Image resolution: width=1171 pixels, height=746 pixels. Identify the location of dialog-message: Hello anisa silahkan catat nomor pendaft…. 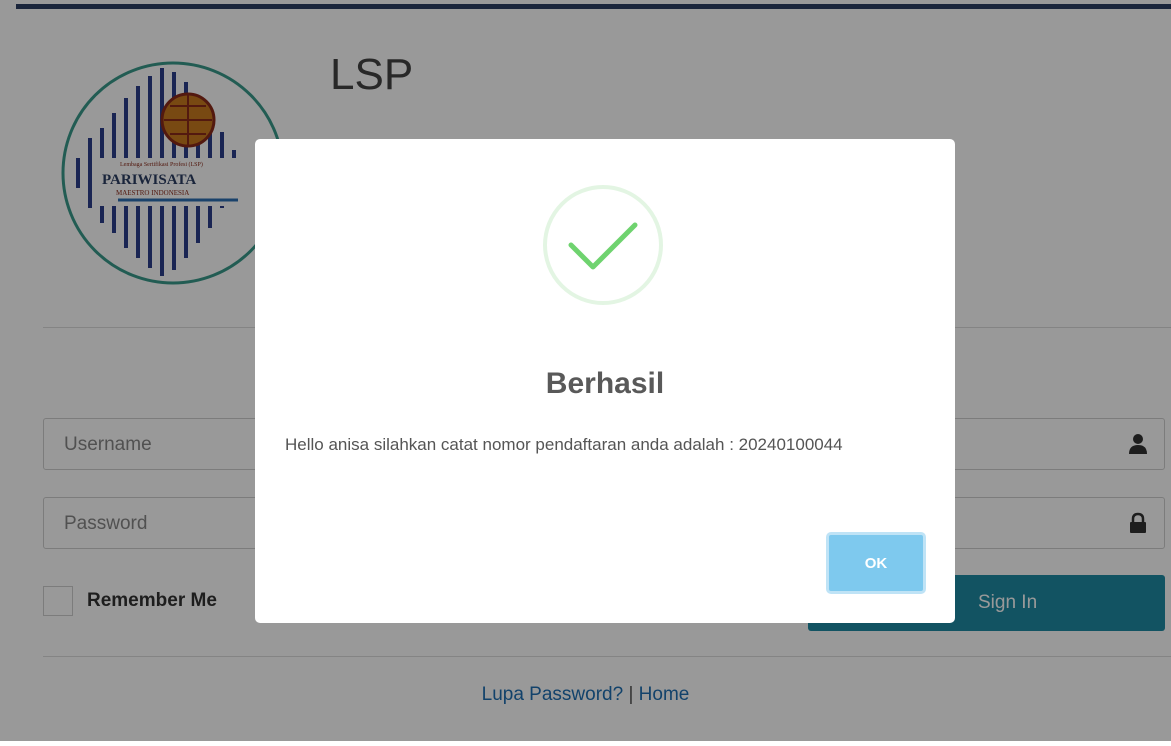
(564, 444).